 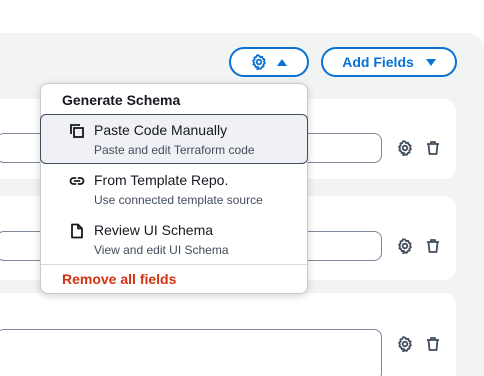 I want to click on menu-item-label: Paste Code Manually, so click(x=161, y=130).